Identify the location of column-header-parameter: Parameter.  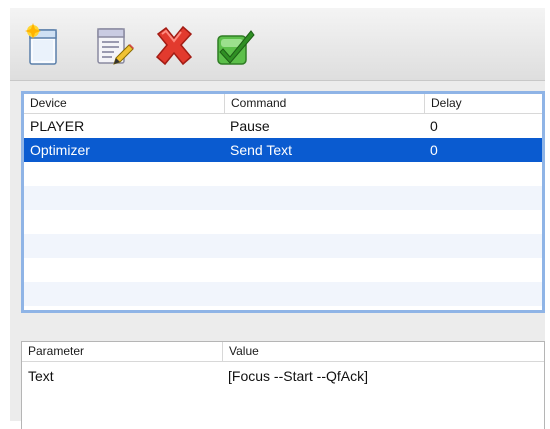
(122, 351).